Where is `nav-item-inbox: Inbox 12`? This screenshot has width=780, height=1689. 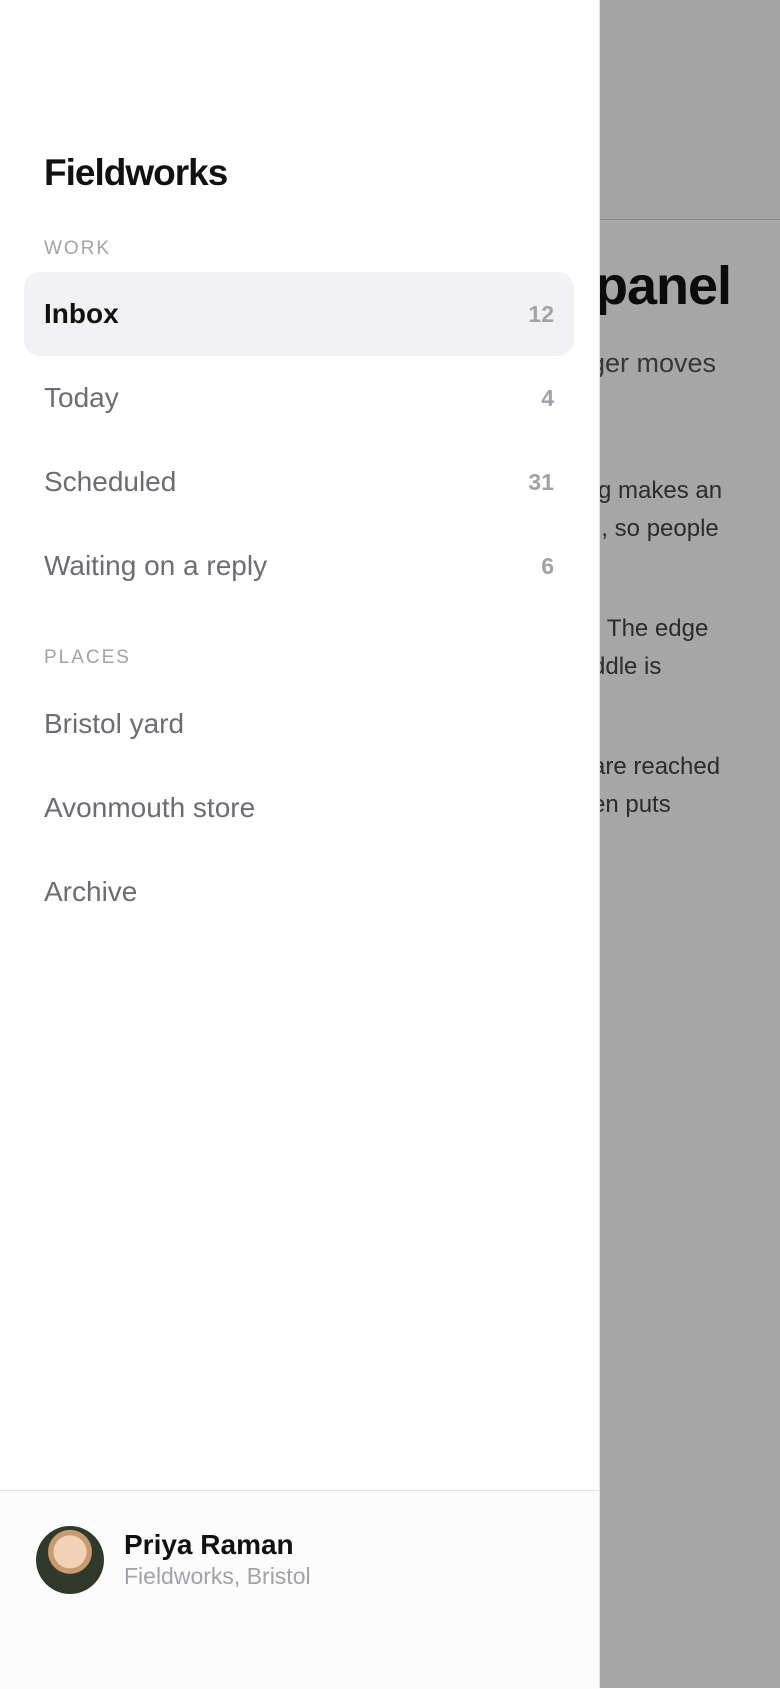 nav-item-inbox: Inbox 12 is located at coordinates (299, 314).